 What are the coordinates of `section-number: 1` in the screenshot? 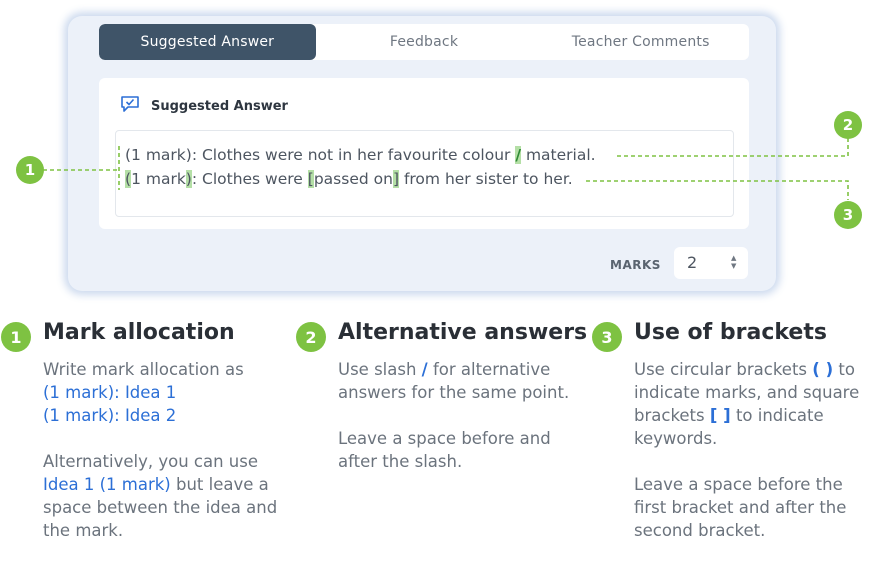 It's located at (16, 337).